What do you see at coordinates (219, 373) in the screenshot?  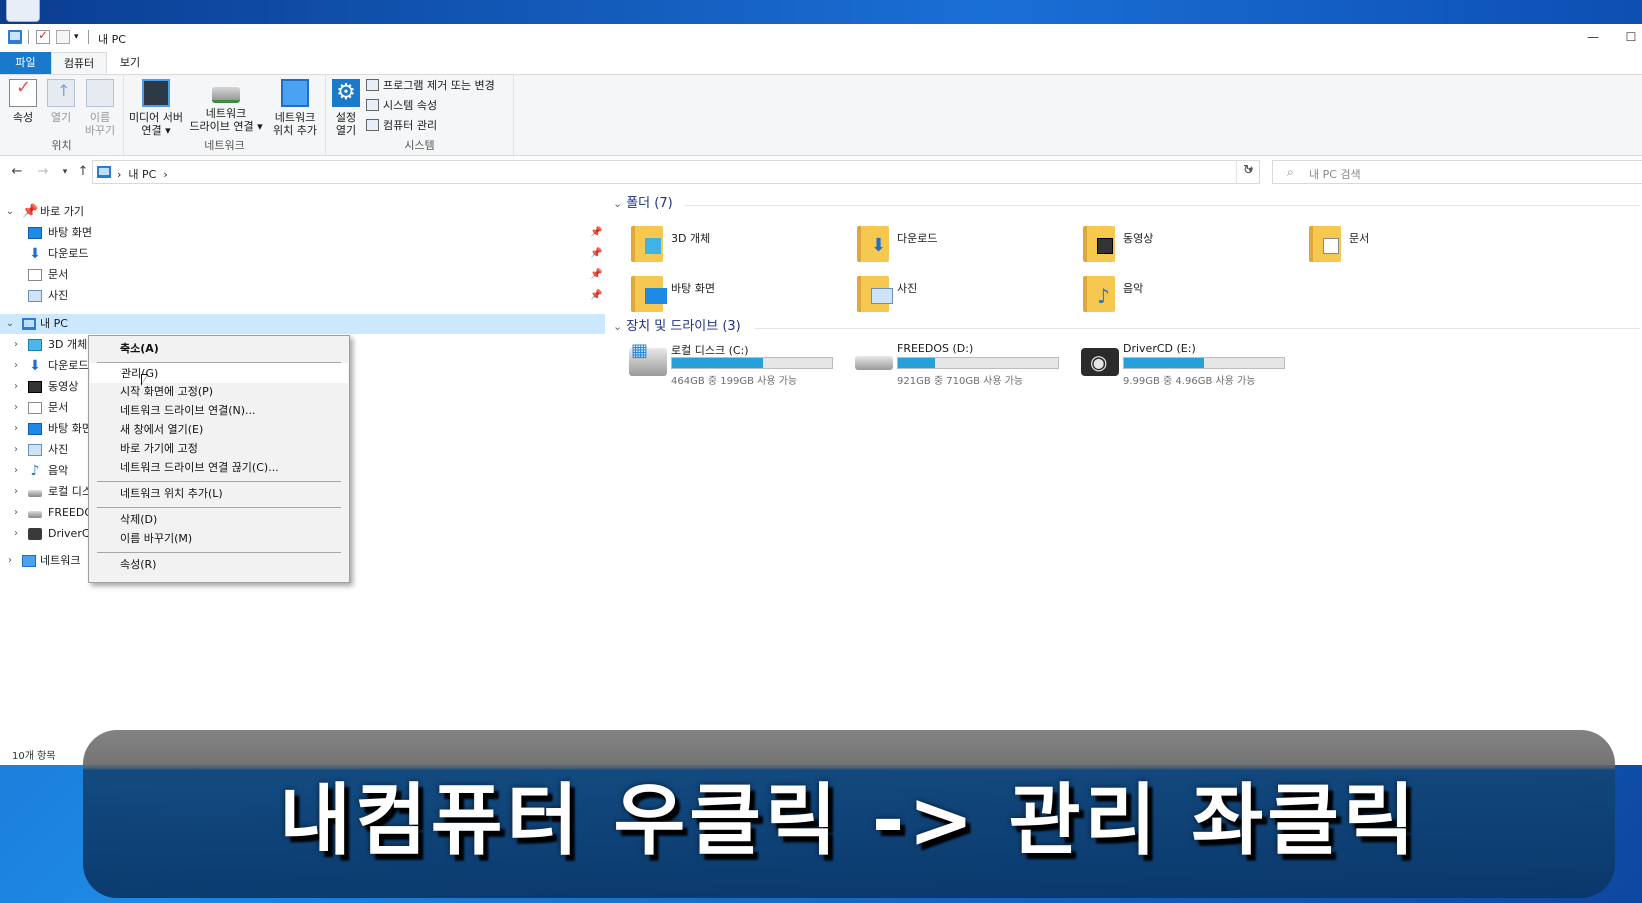 I see `menu-item-manage: 관리(G)` at bounding box center [219, 373].